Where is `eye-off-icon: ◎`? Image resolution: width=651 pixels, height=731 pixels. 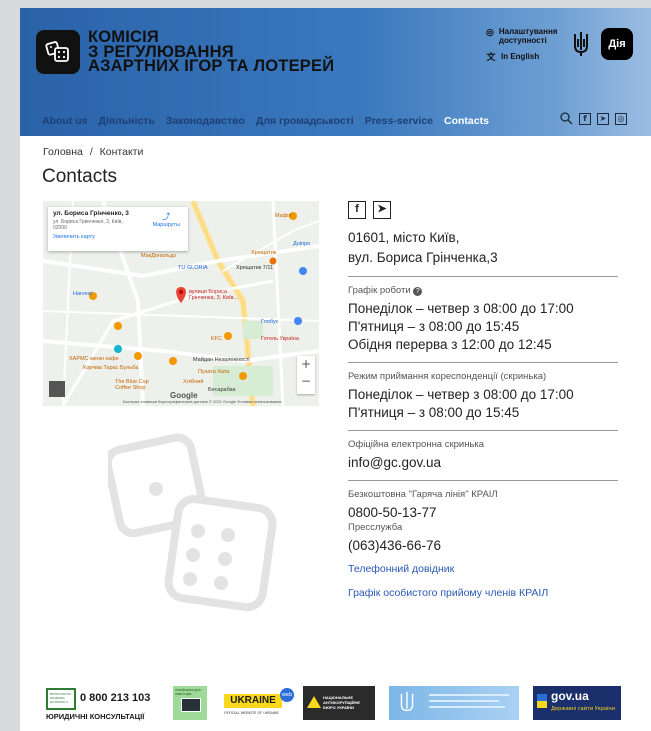
eye-off-icon: ◎ is located at coordinates (490, 32).